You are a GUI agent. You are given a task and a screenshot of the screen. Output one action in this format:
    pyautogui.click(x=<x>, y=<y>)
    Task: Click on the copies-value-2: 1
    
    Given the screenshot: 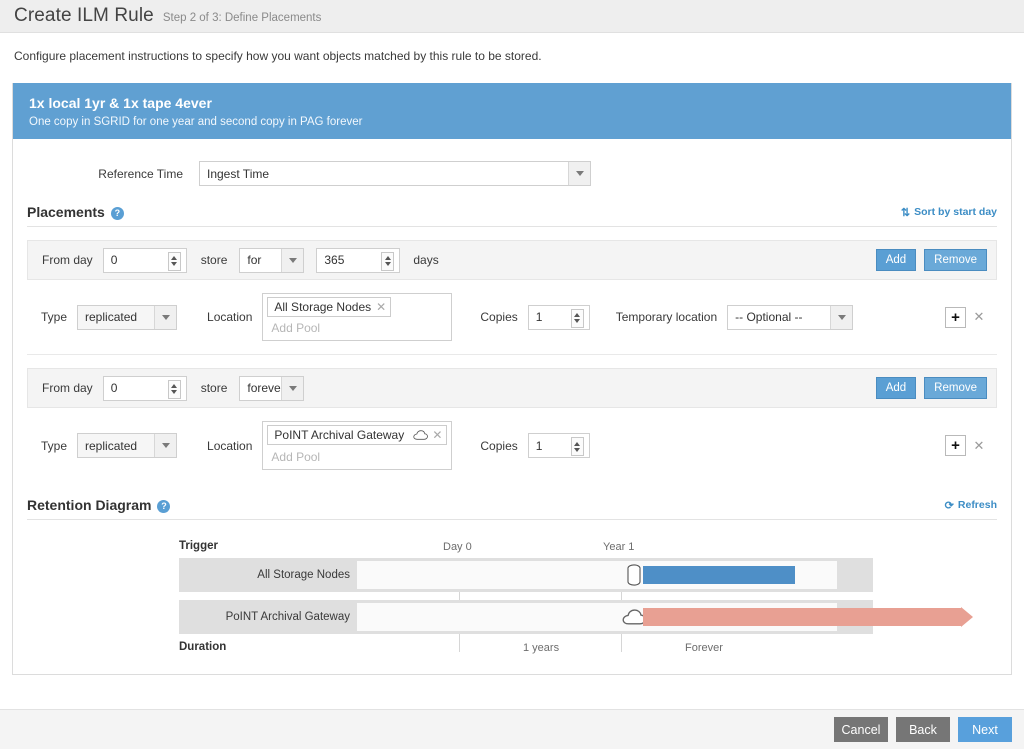 What is the action you would take?
    pyautogui.click(x=539, y=445)
    